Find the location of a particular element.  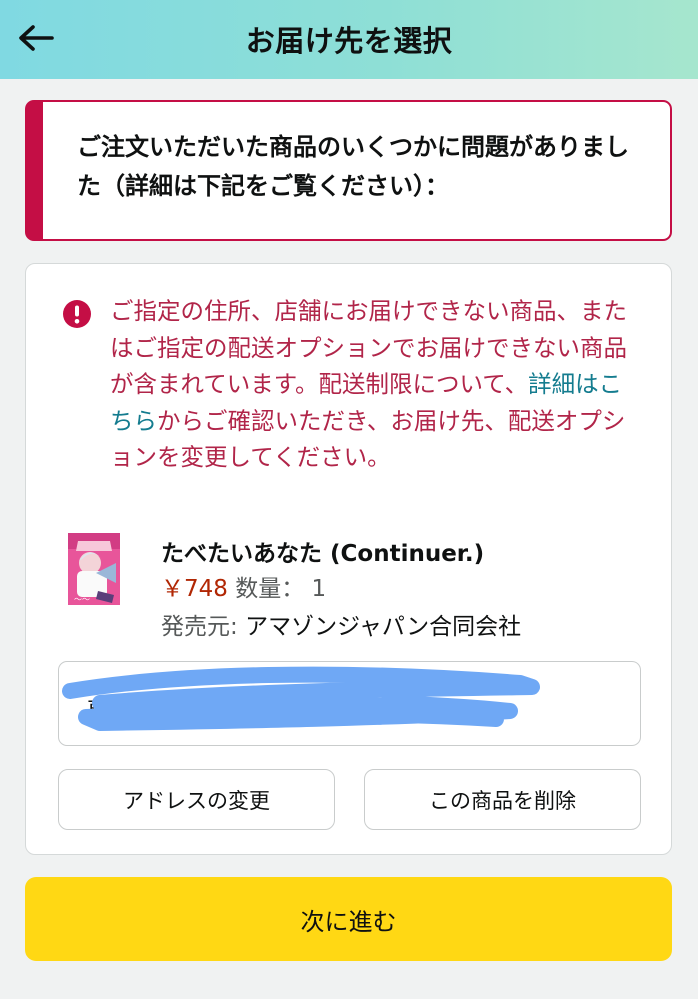

seller-name: アマゾンジャパン合同会社 is located at coordinates (383, 627).